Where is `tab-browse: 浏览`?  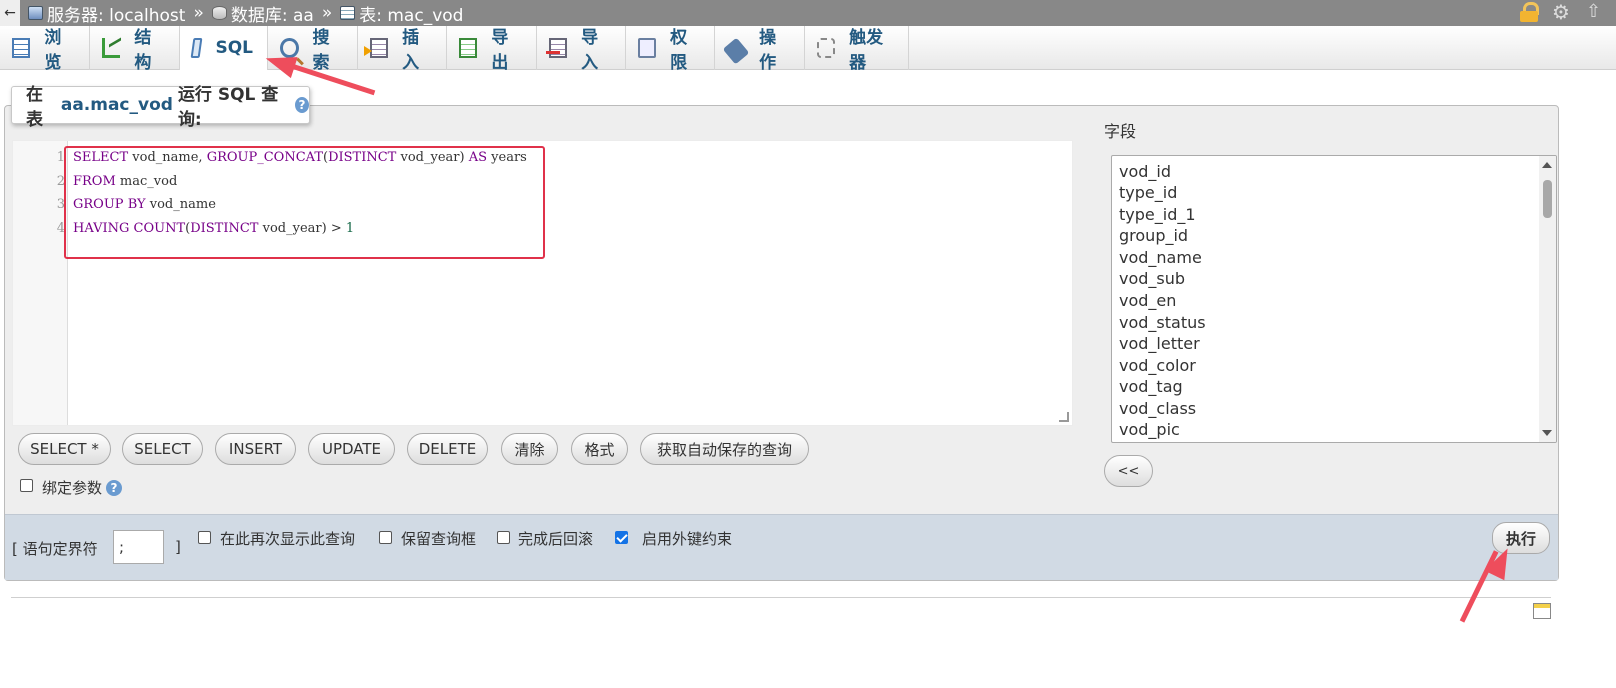
tab-browse: 浏览 is located at coordinates (45, 49).